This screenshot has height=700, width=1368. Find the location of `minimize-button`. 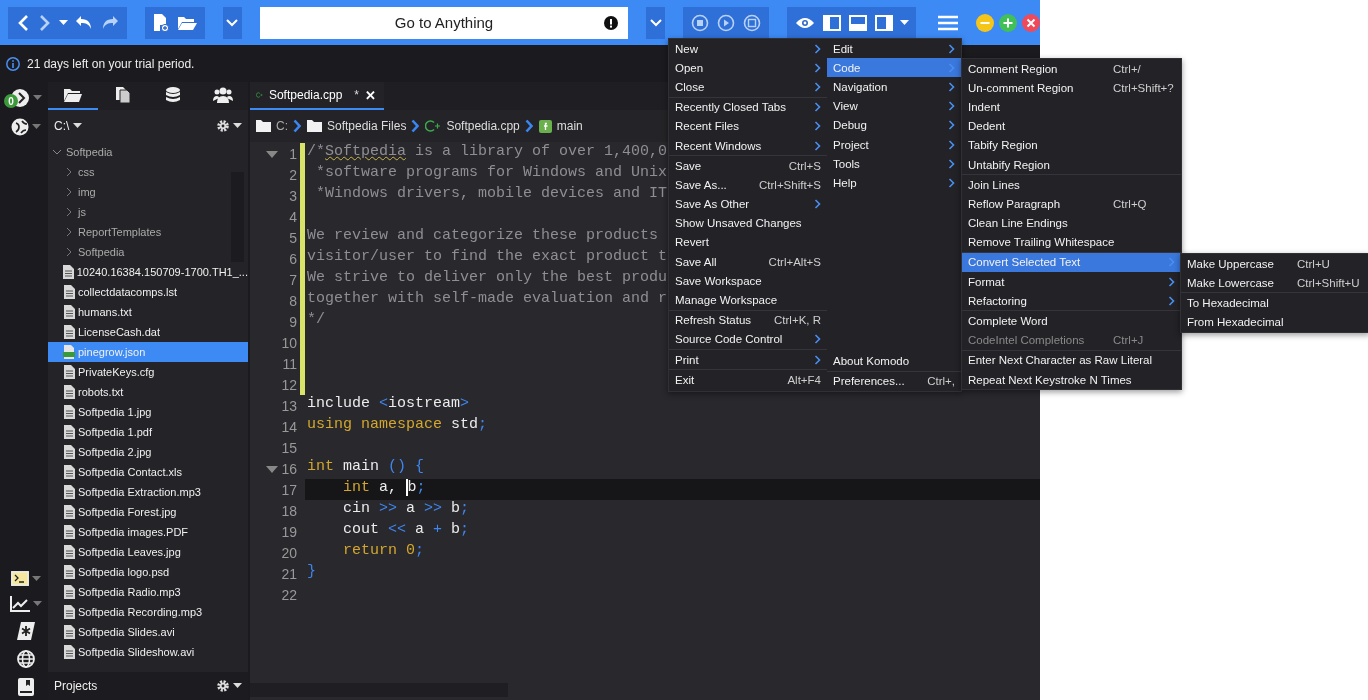

minimize-button is located at coordinates (985, 22).